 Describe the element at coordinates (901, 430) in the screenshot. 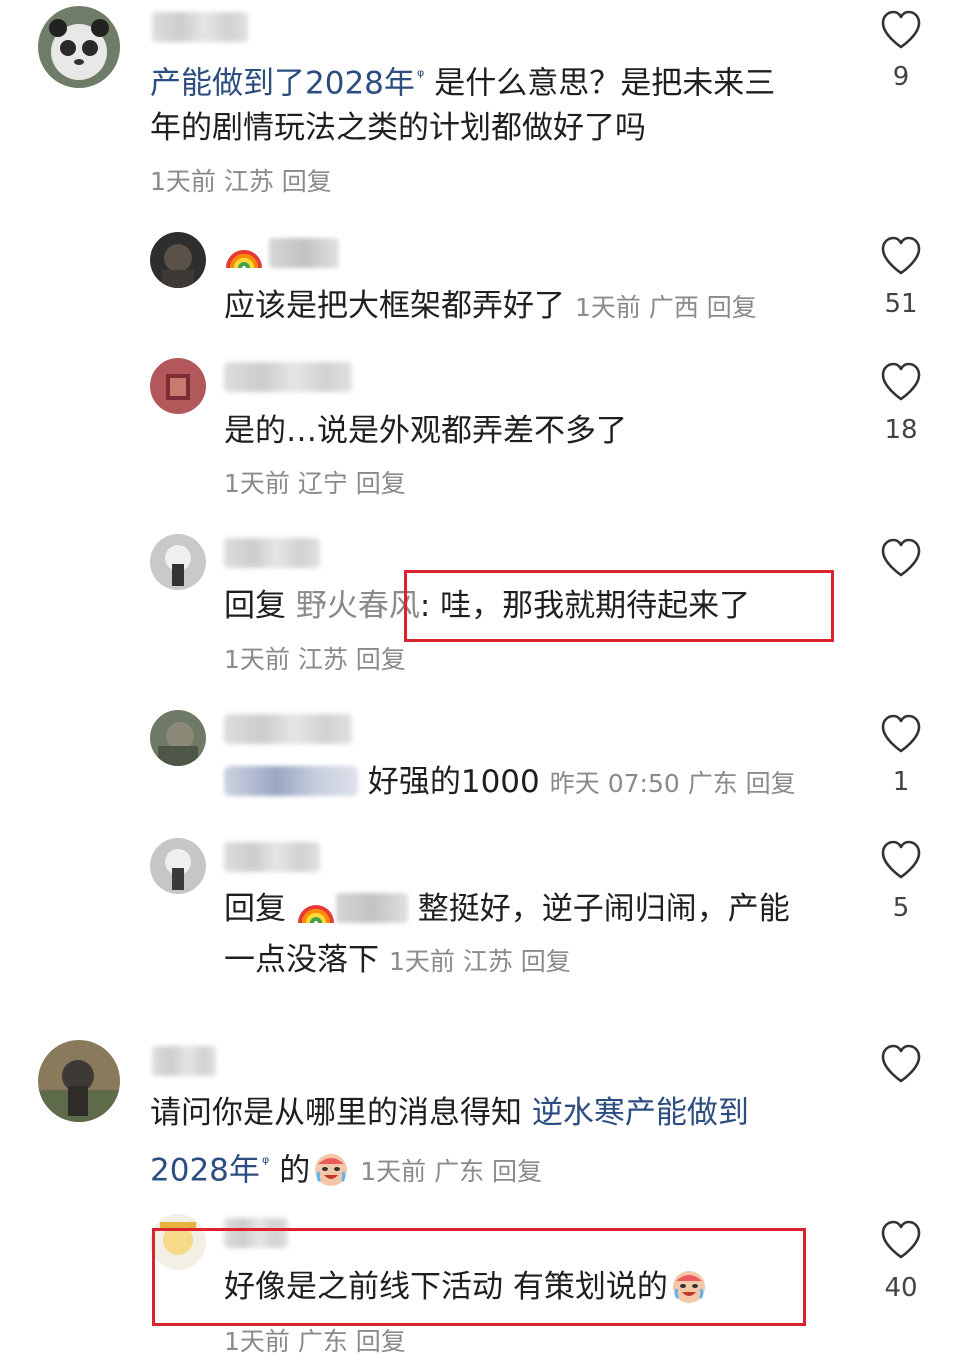

I see `like-count: 18` at that location.